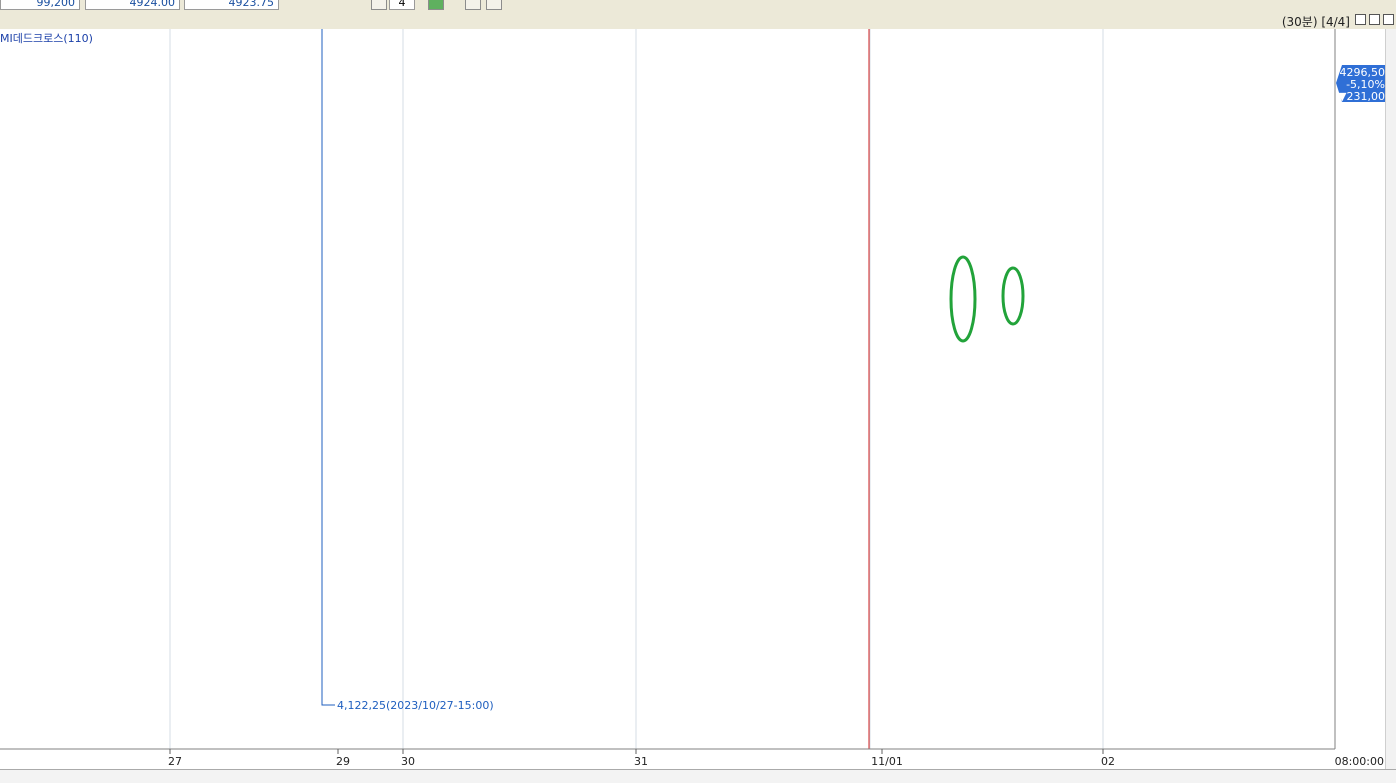  What do you see at coordinates (408, 761) in the screenshot?
I see `time-tick-label: 30` at bounding box center [408, 761].